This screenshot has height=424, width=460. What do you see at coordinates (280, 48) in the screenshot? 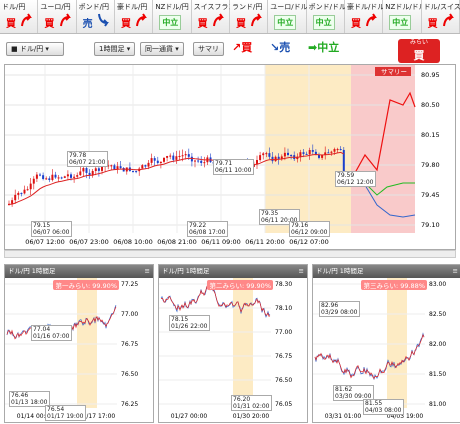
I see `sell-signal-button: ↘売` at bounding box center [280, 48].